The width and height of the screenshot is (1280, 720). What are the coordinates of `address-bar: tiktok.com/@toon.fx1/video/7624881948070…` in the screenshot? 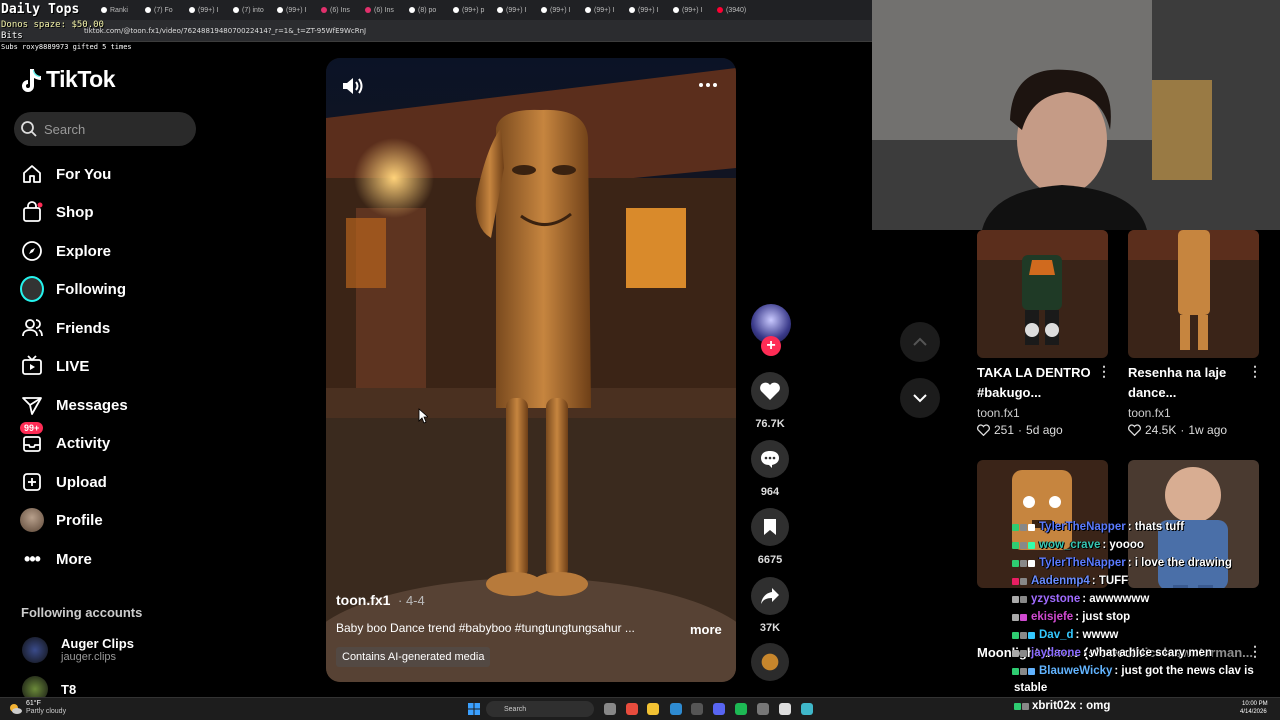 It's located at (436, 31).